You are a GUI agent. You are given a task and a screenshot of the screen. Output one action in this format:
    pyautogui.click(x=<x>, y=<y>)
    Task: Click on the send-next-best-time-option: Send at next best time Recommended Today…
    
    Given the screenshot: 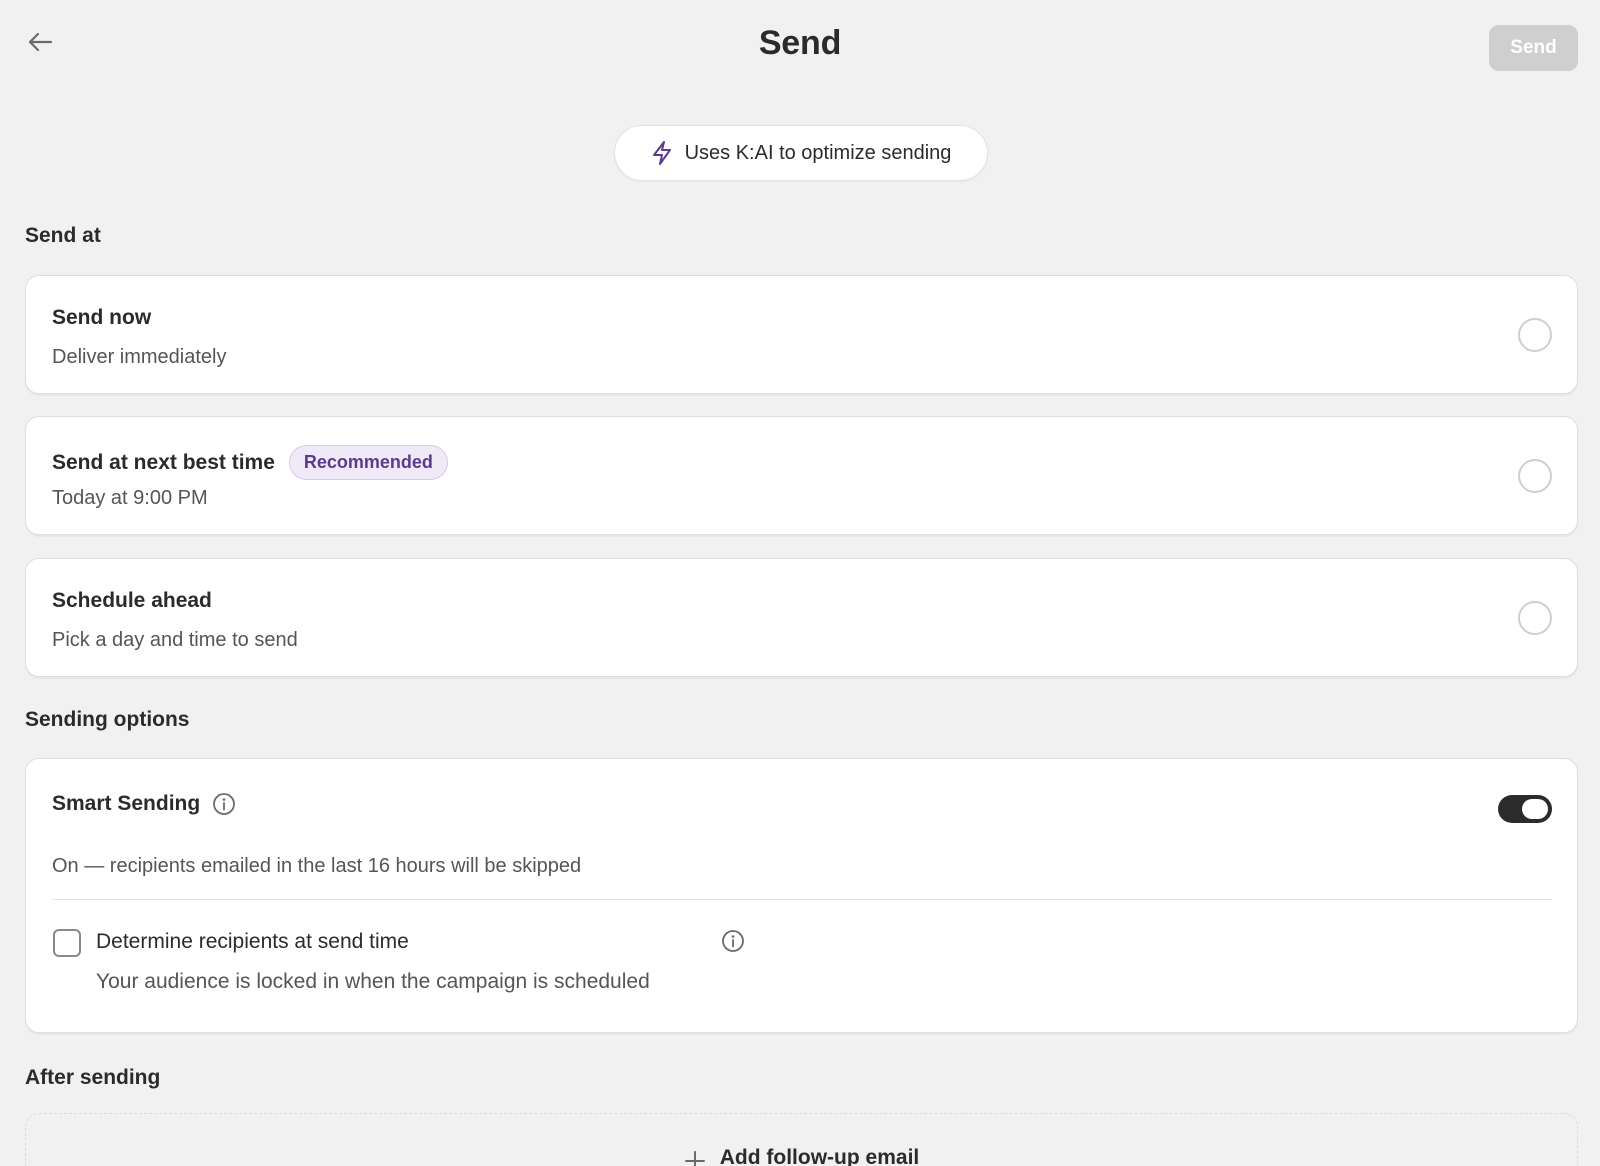 What is the action you would take?
    pyautogui.click(x=801, y=475)
    